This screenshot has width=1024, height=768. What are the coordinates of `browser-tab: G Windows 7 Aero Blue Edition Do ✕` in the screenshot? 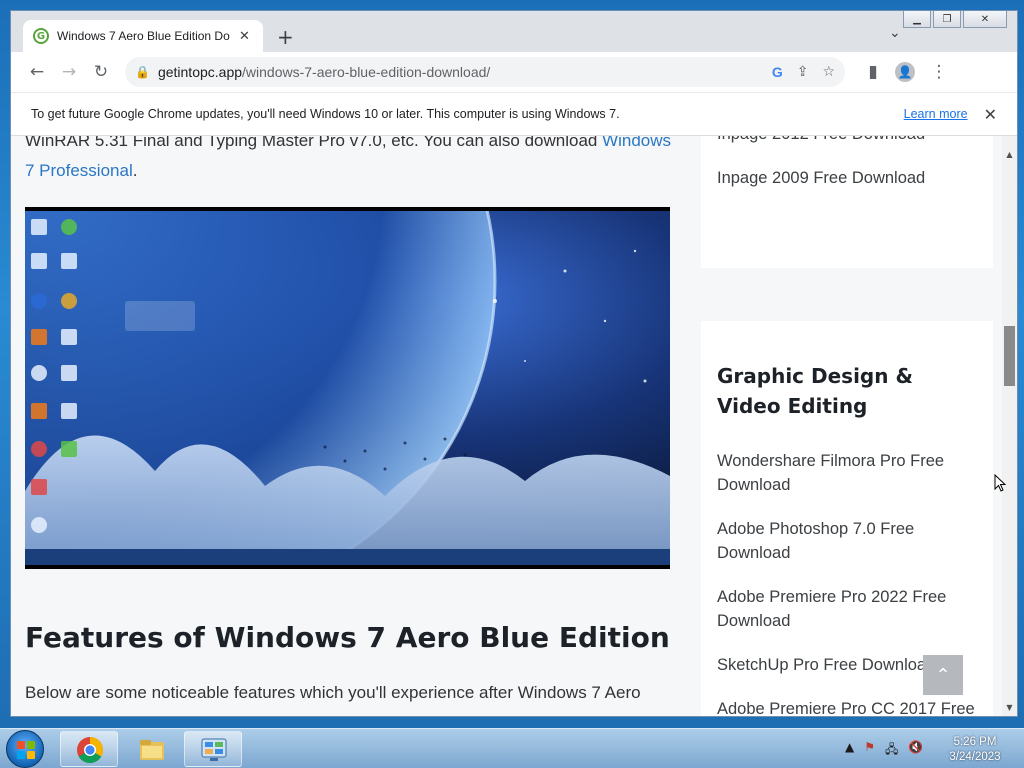 It's located at (143, 36).